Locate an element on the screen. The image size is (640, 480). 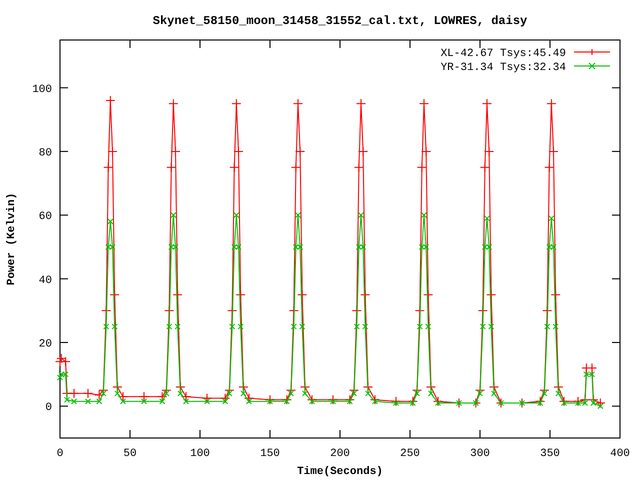
legend-label: XL-42.67 Tsys:45.49 is located at coordinates (503, 54).